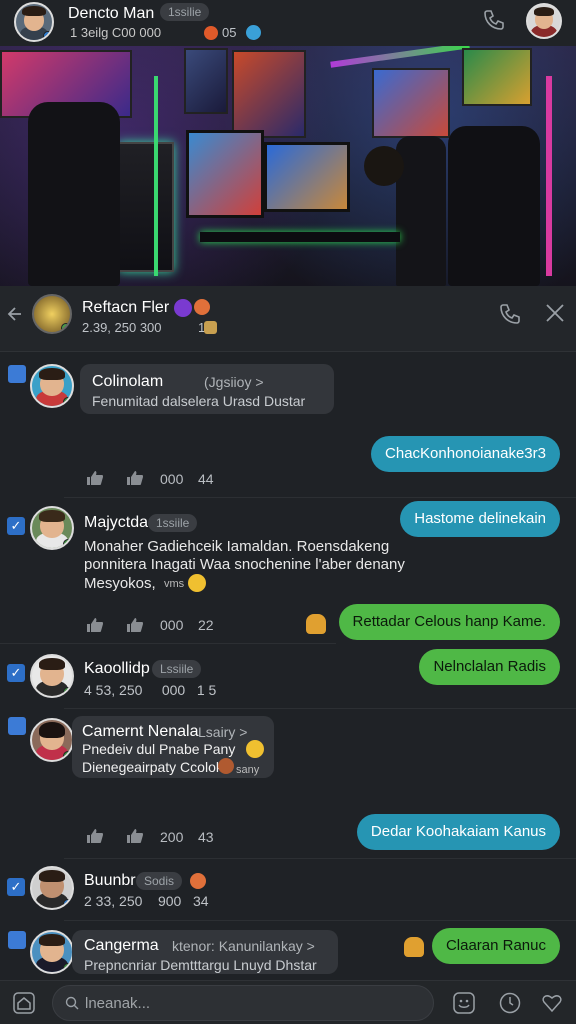 Image resolution: width=576 pixels, height=1024 pixels. Describe the element at coordinates (248, 770) in the screenshot. I see `message-suffix: sany` at that location.